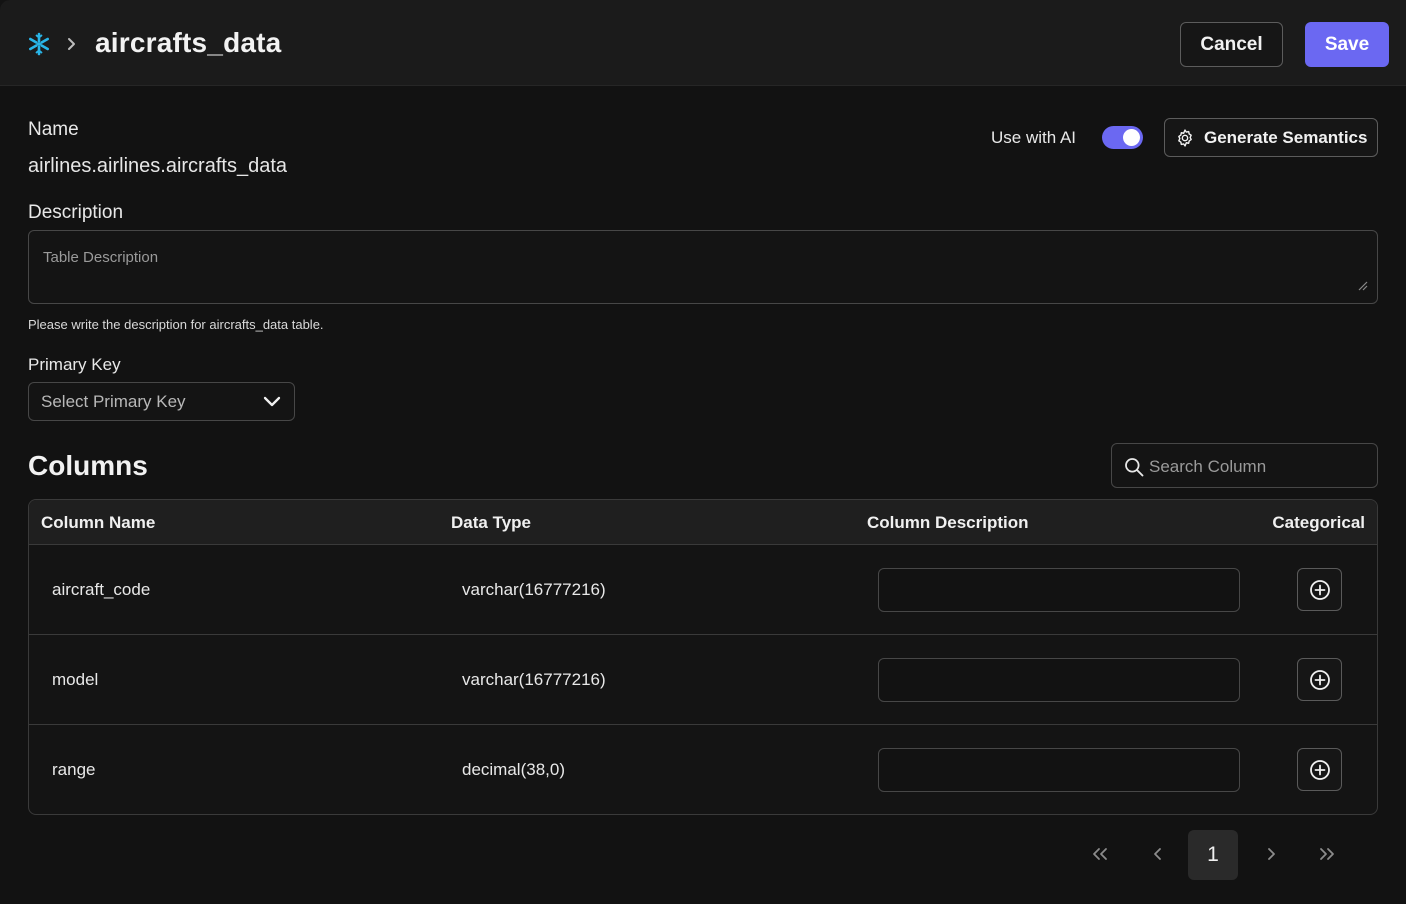 Image resolution: width=1406 pixels, height=904 pixels. I want to click on generate-semantics-label: Generate Semantics, so click(1286, 137).